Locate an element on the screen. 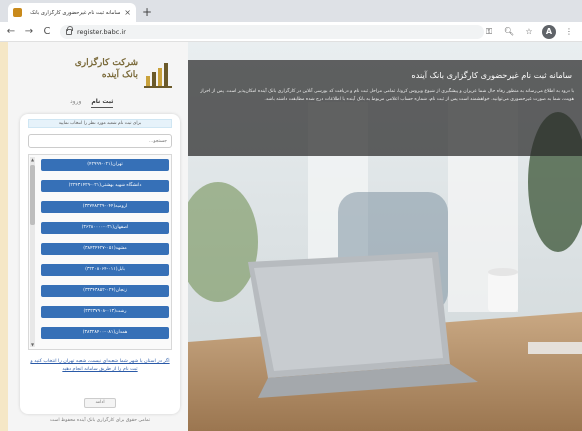  branch-search-input is located at coordinates (100, 141).